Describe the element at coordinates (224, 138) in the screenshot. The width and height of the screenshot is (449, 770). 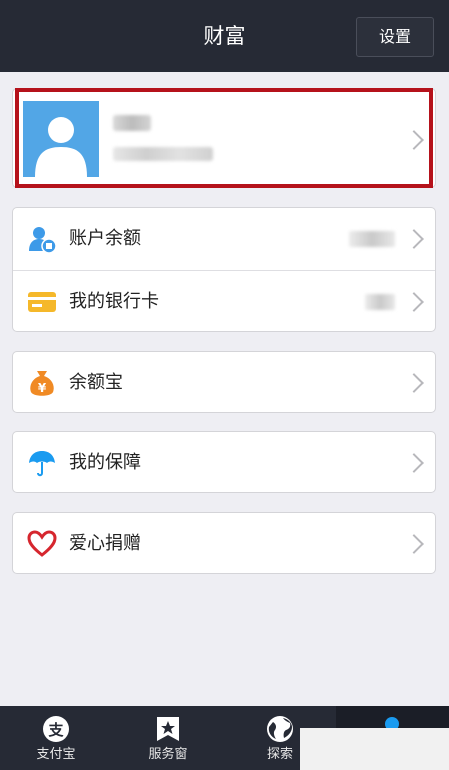
I see `profile-card` at that location.